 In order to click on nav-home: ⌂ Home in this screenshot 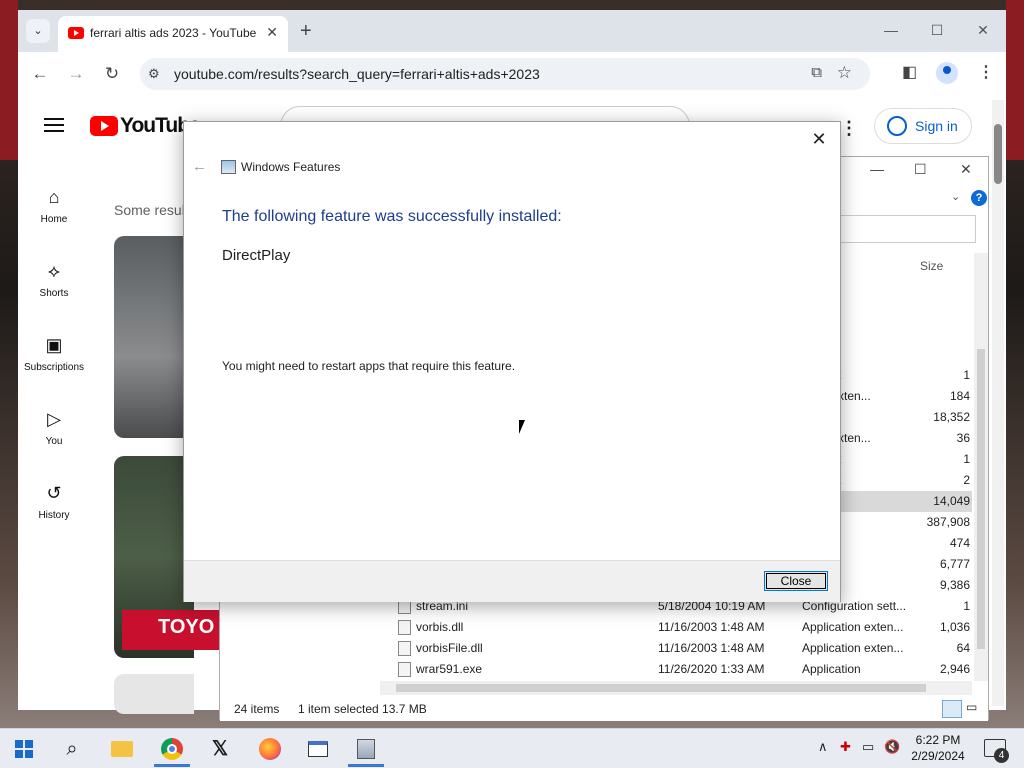, I will do `click(54, 205)`.